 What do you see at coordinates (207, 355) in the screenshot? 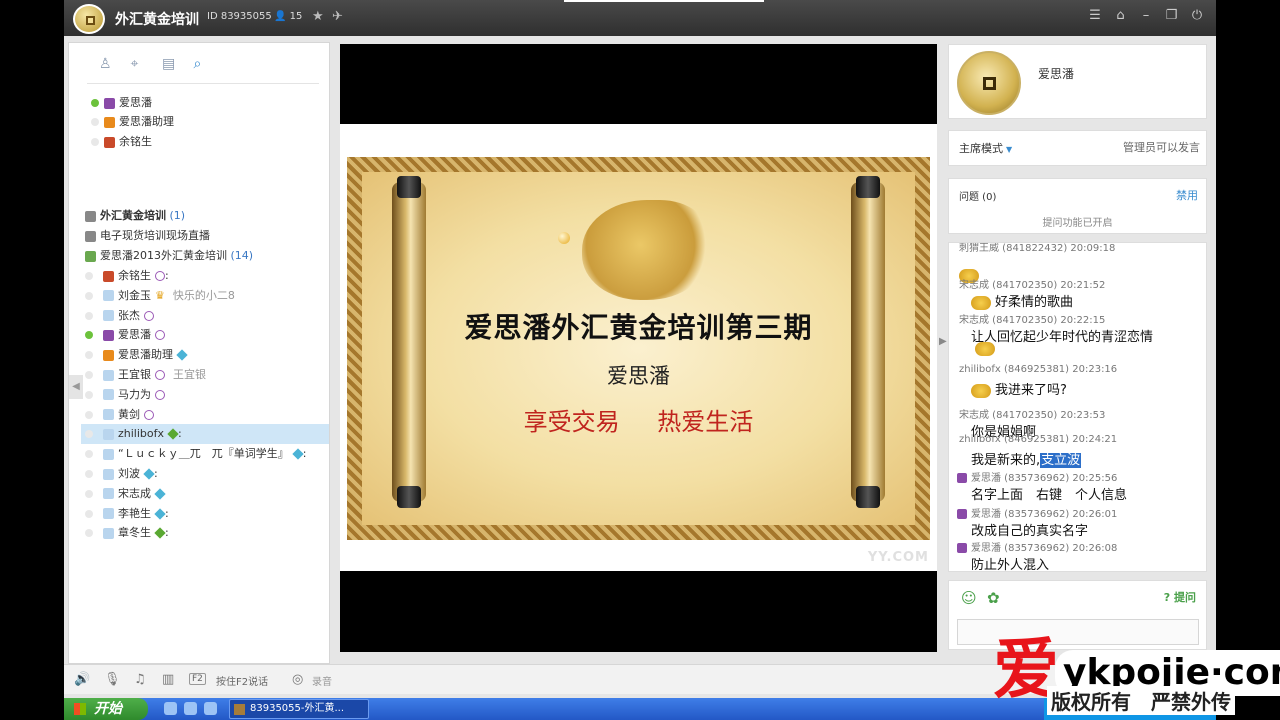
I see `member-item: 爱思潘助理` at bounding box center [207, 355].